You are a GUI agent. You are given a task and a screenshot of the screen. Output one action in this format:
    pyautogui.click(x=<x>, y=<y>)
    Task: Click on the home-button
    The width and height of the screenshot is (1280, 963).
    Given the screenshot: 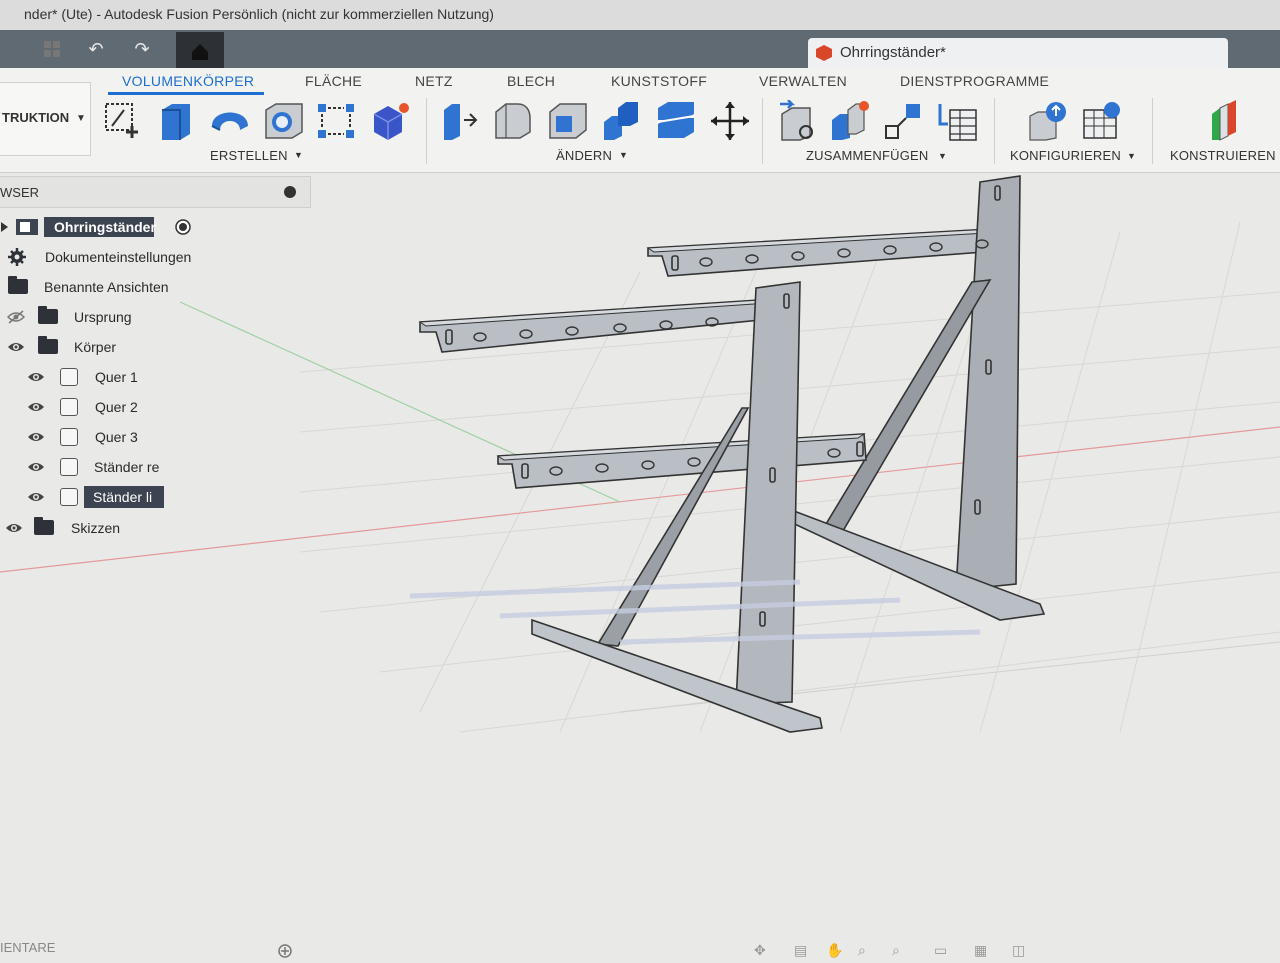 What is the action you would take?
    pyautogui.click(x=200, y=50)
    